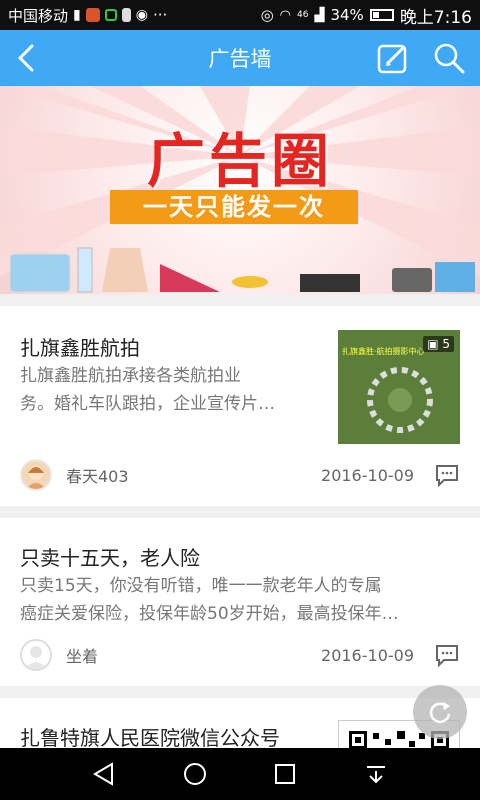 The image size is (480, 800). Describe the element at coordinates (104, 774) in the screenshot. I see `nav-back-icon` at that location.